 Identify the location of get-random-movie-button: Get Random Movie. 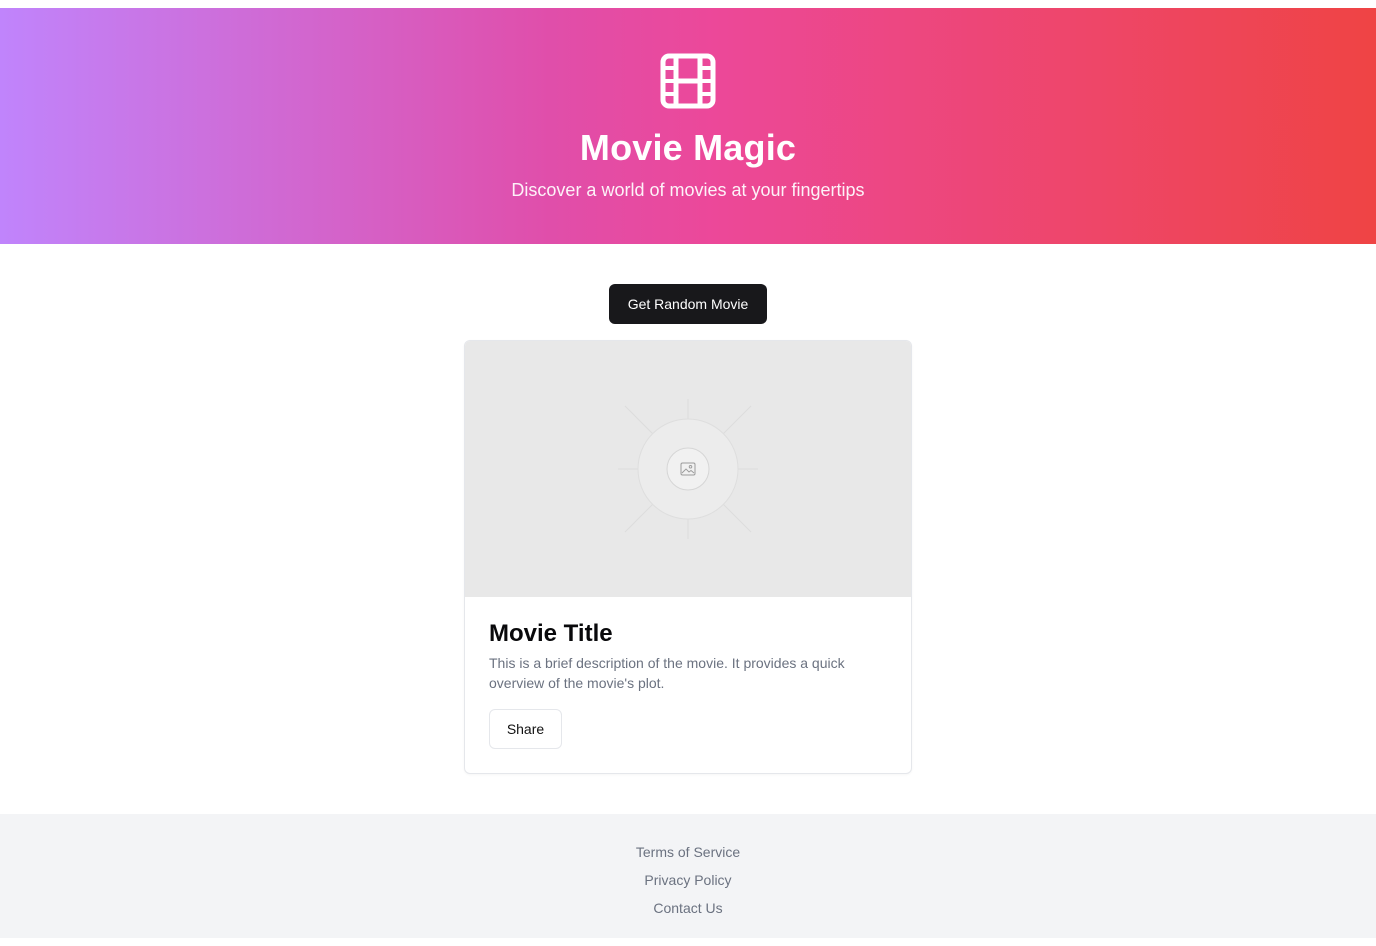
(688, 304).